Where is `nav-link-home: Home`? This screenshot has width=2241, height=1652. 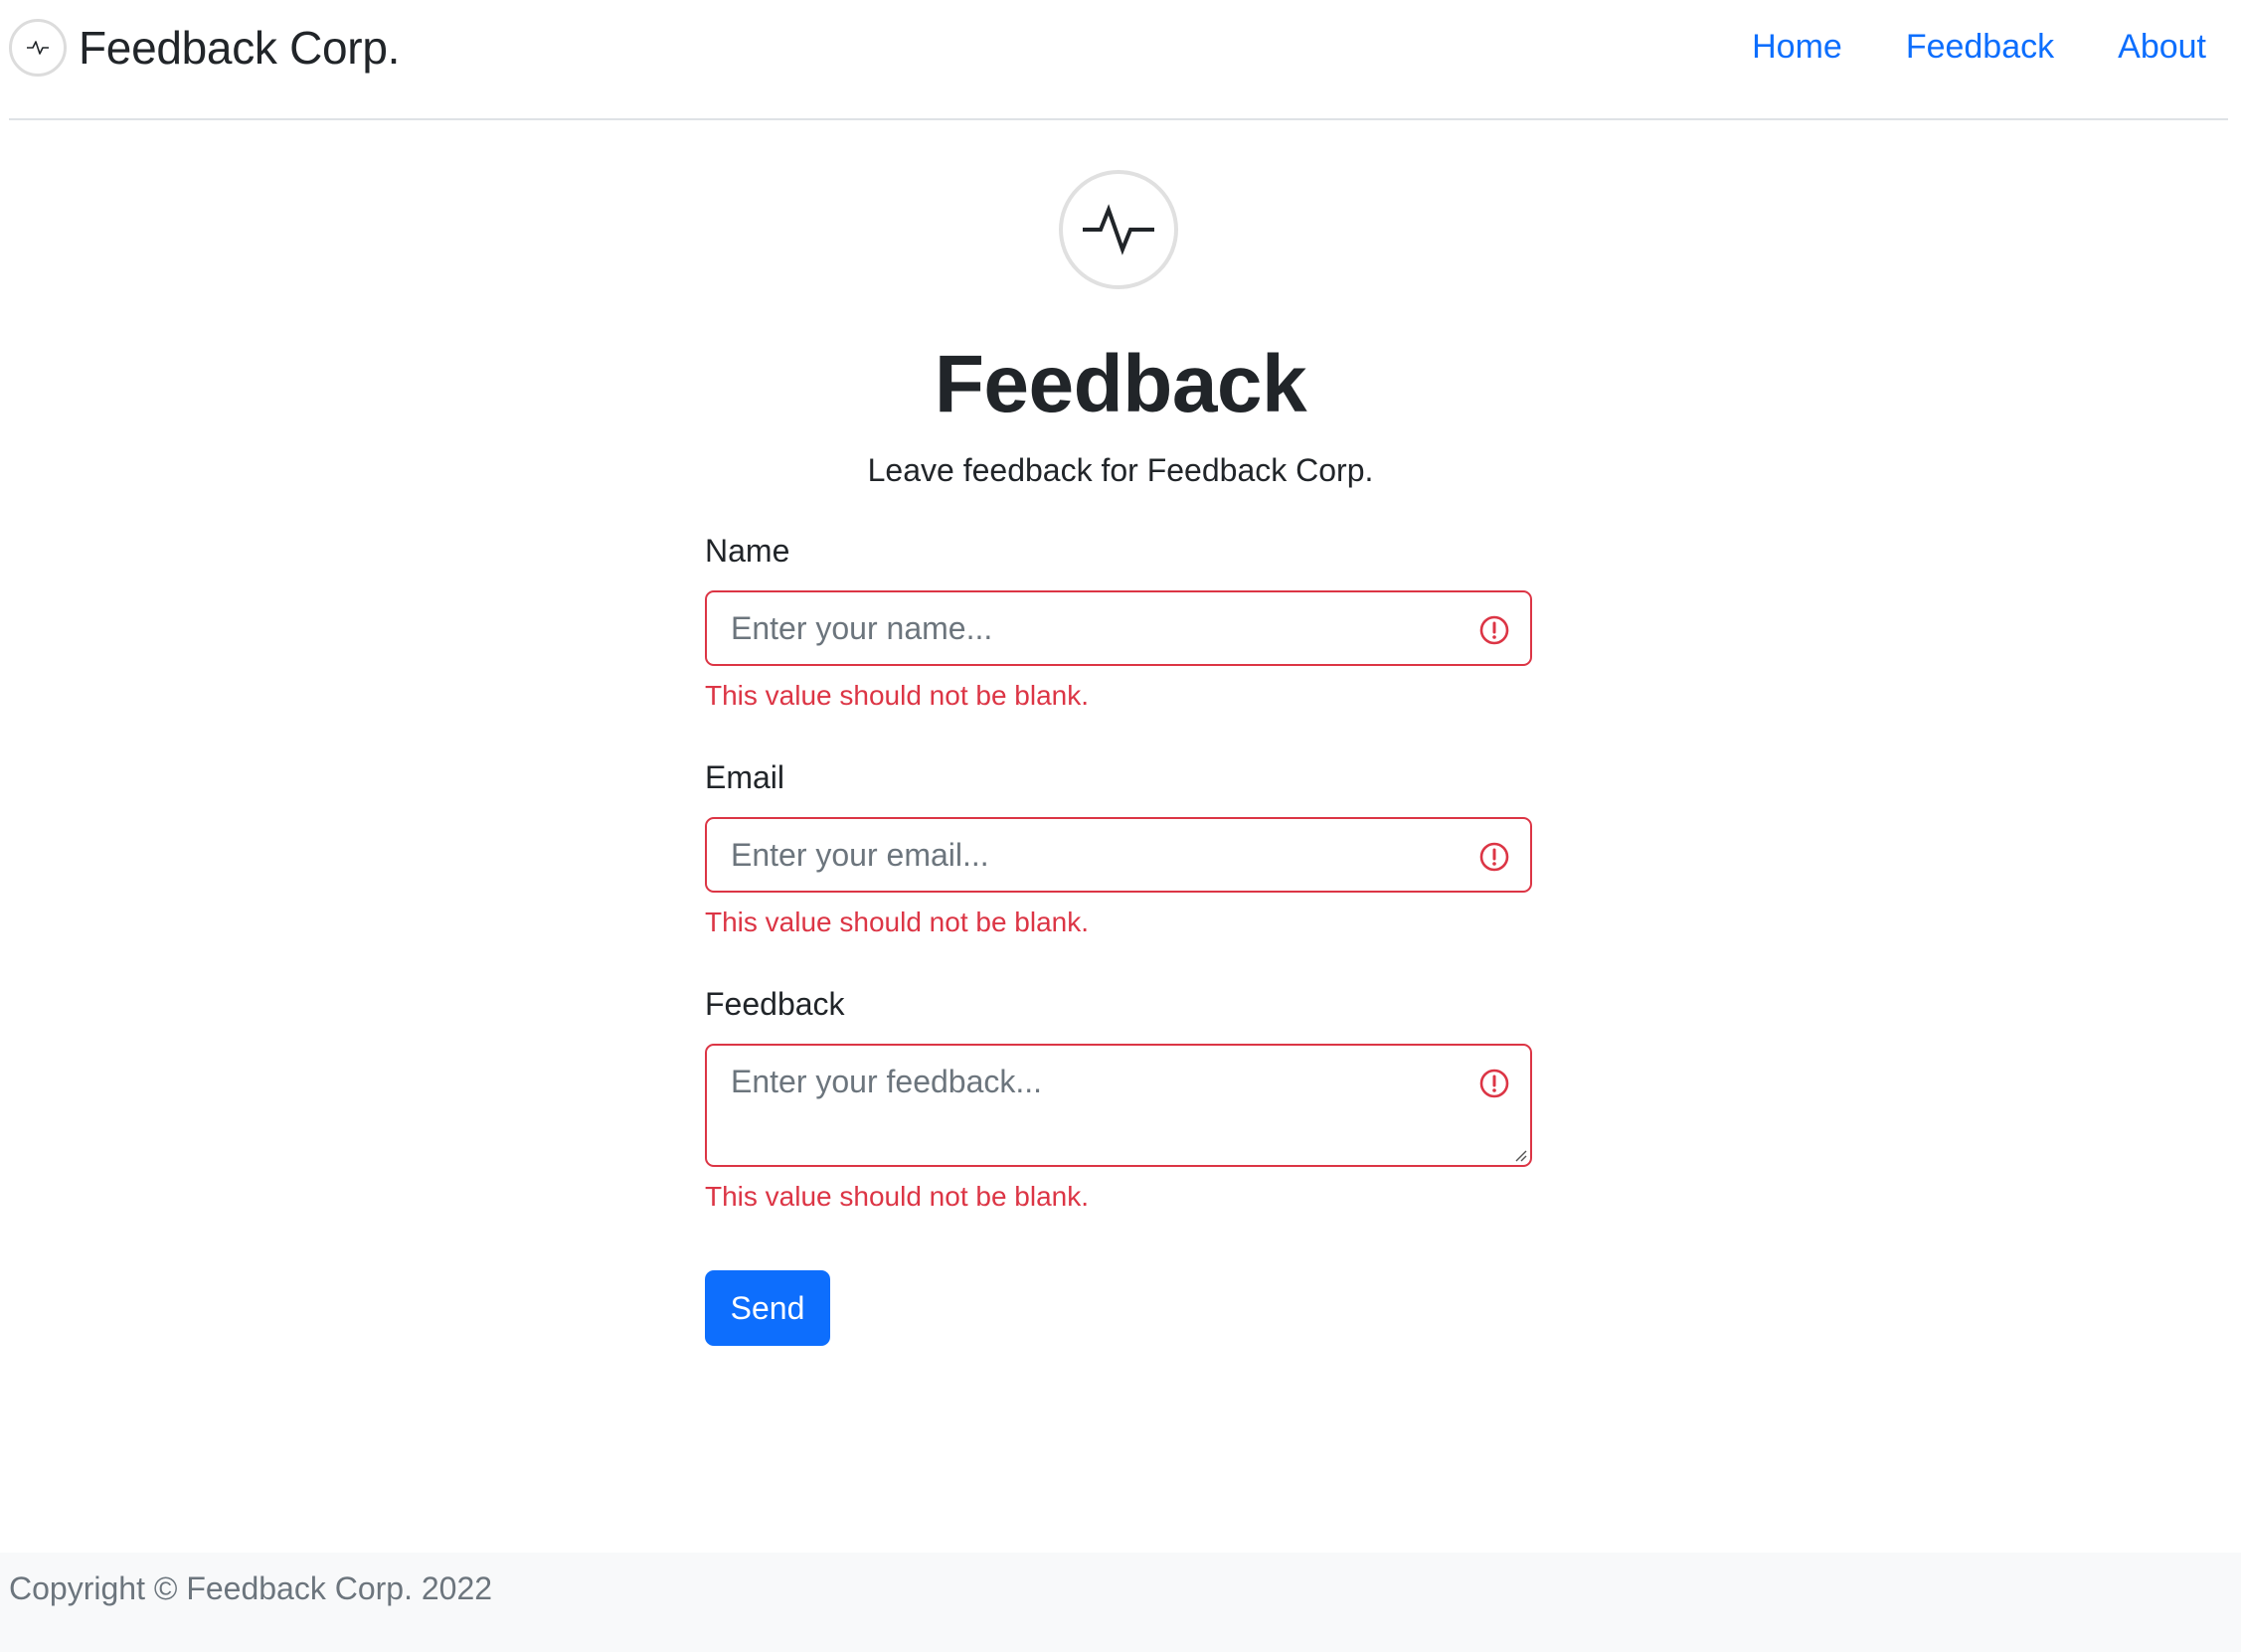
nav-link-home: Home is located at coordinates (1797, 47).